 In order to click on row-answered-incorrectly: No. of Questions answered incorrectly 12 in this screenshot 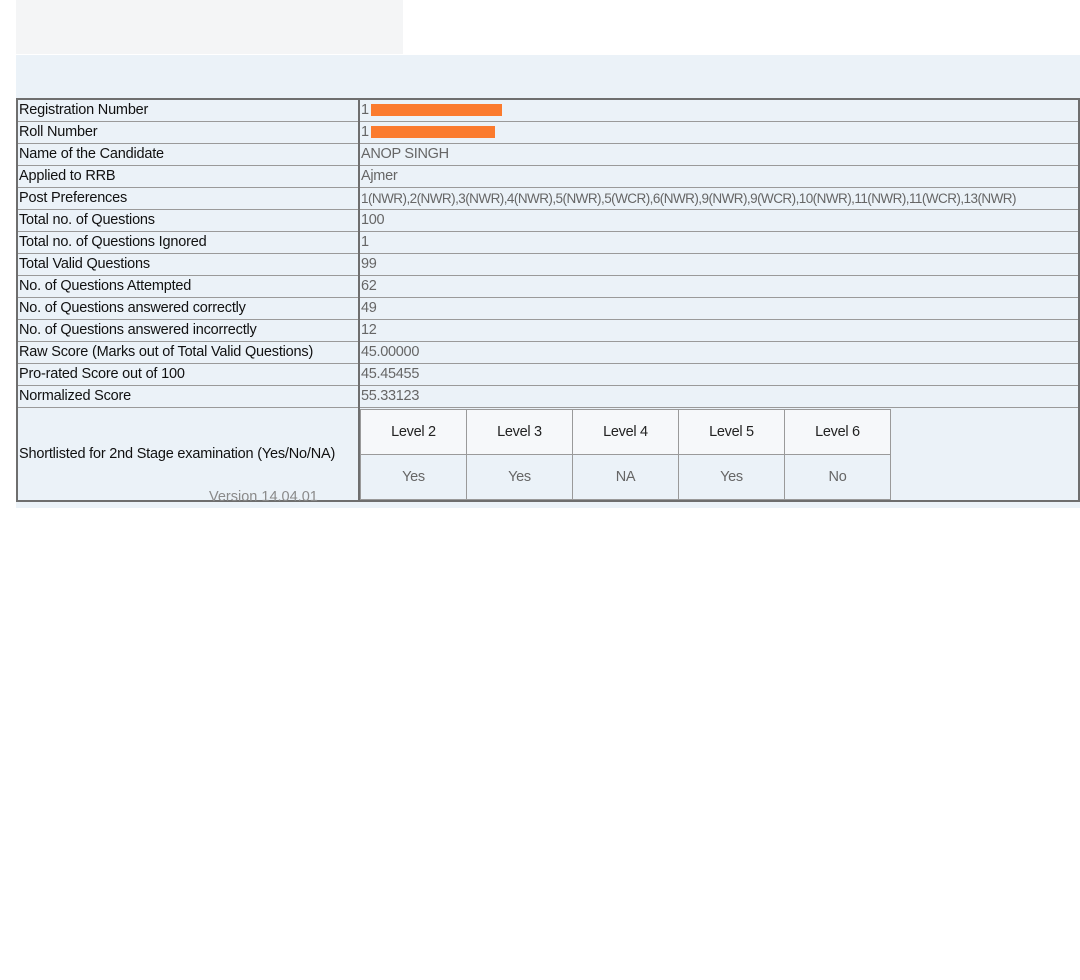, I will do `click(548, 330)`.